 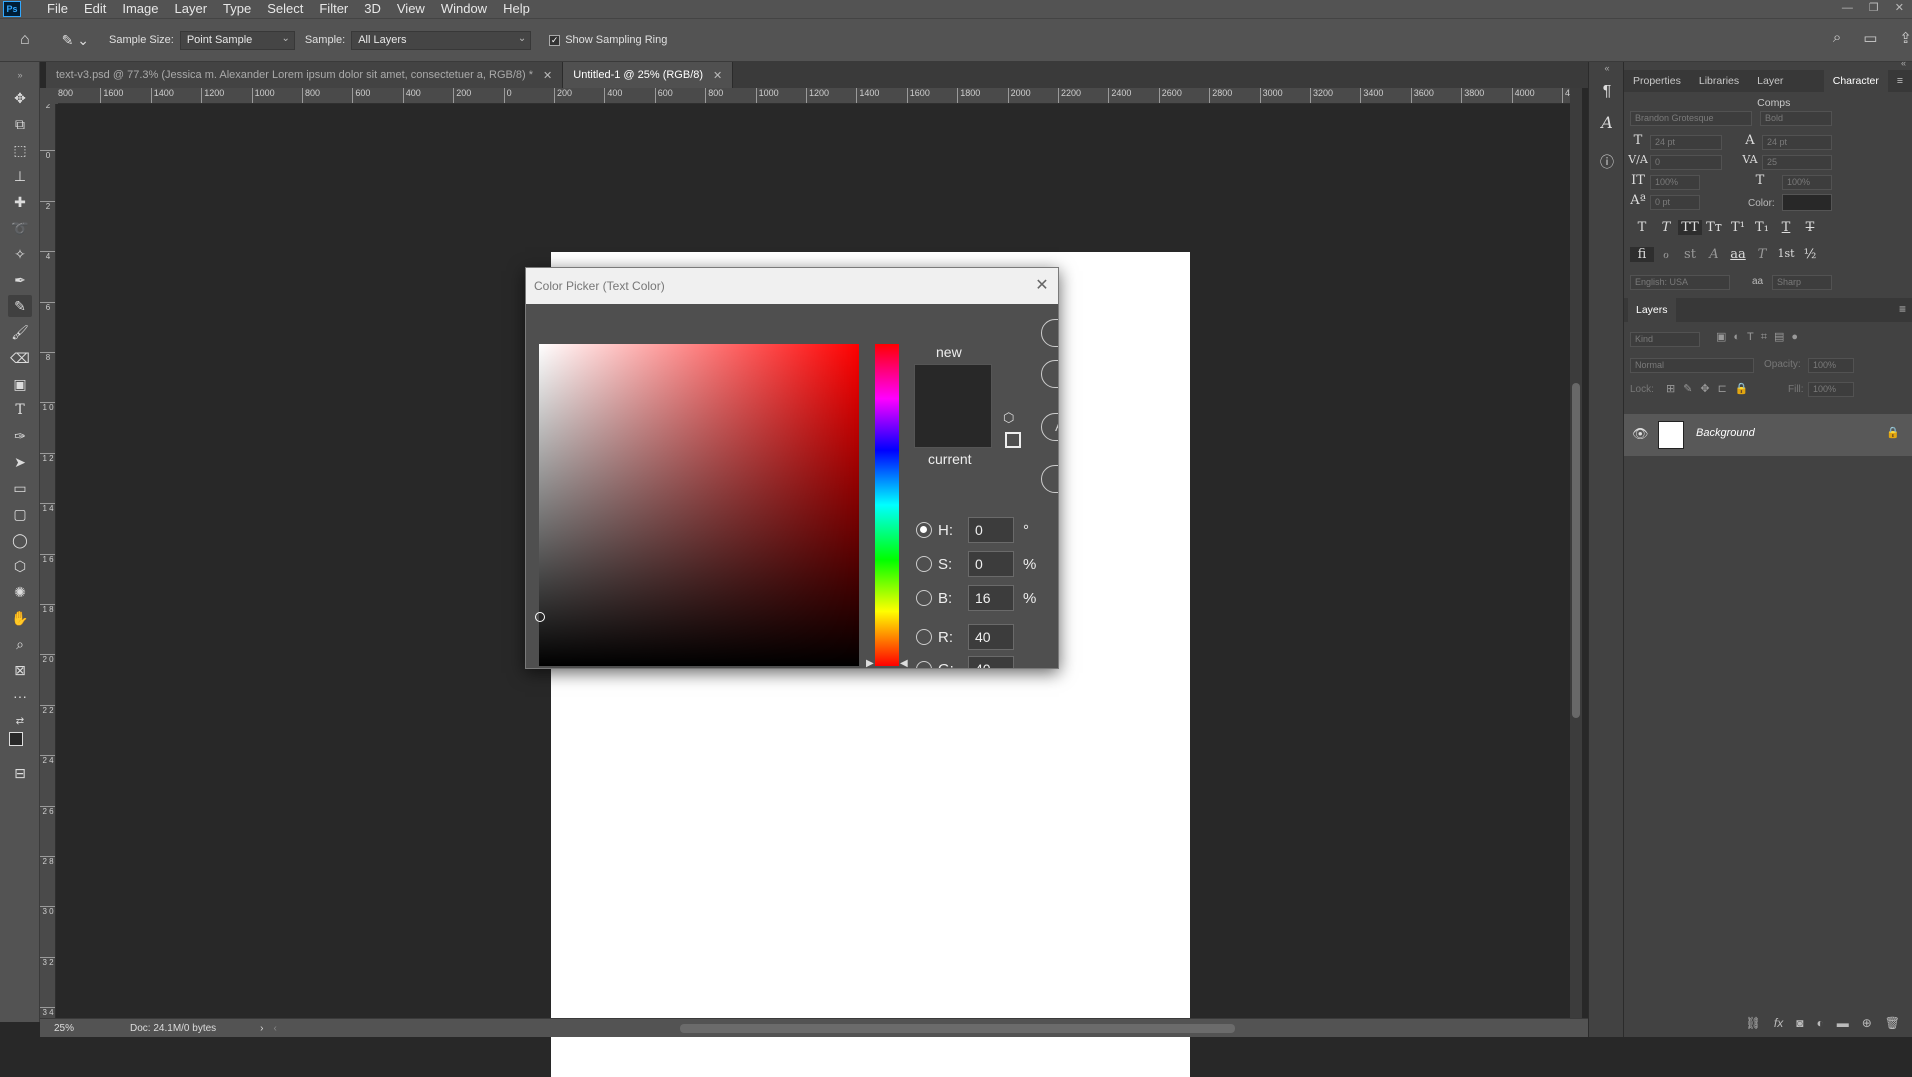 I want to click on language-select: English: USA, so click(x=1680, y=282).